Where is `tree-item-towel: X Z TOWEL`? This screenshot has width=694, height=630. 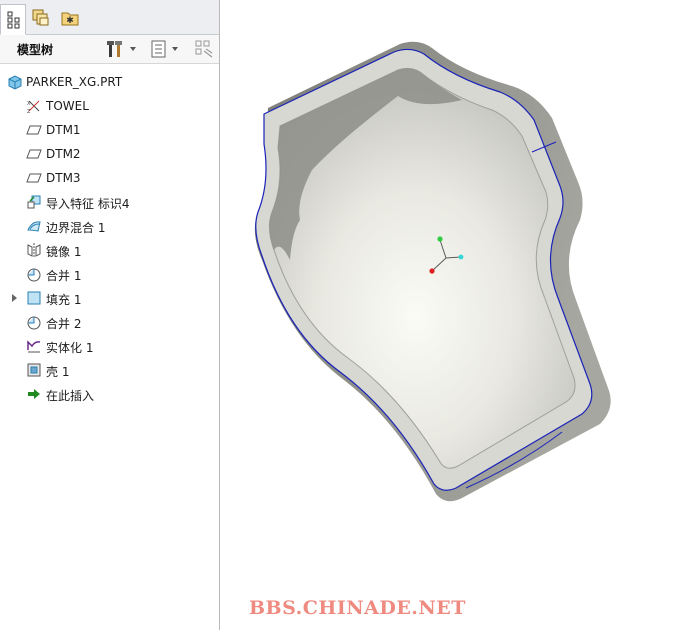
tree-item-towel: X Z TOWEL is located at coordinates (109, 106).